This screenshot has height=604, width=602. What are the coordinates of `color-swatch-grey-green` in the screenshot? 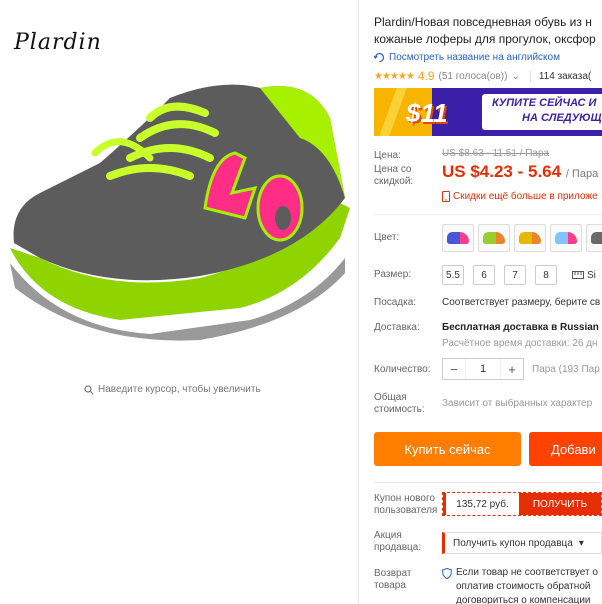 It's located at (594, 238).